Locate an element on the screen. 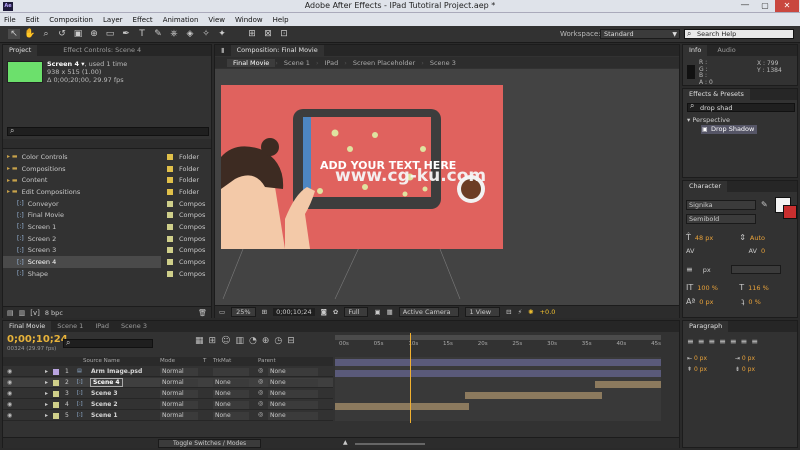 This screenshot has height=450, width=800. view-axis-icon: ⊡ is located at coordinates (284, 34).